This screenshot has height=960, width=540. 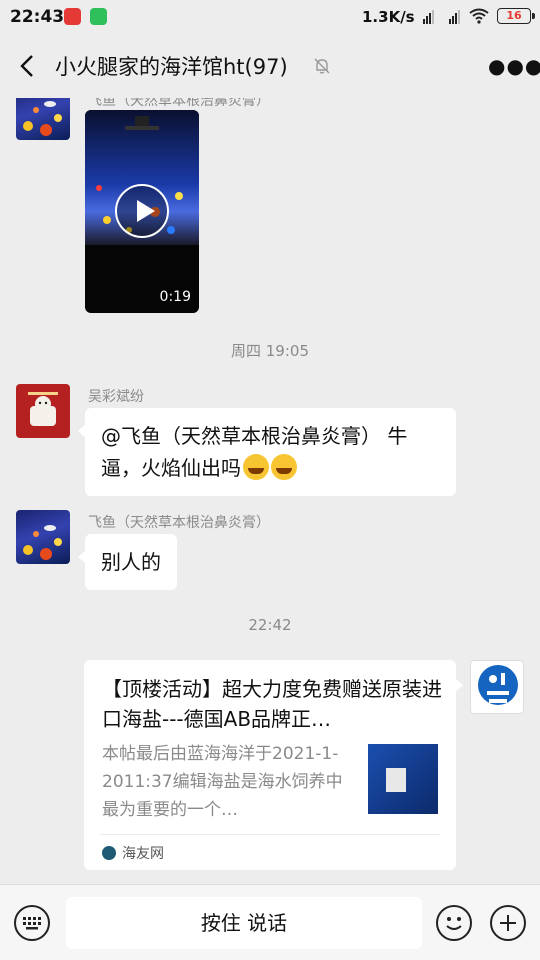 I want to click on emoji-icon, so click(x=454, y=923).